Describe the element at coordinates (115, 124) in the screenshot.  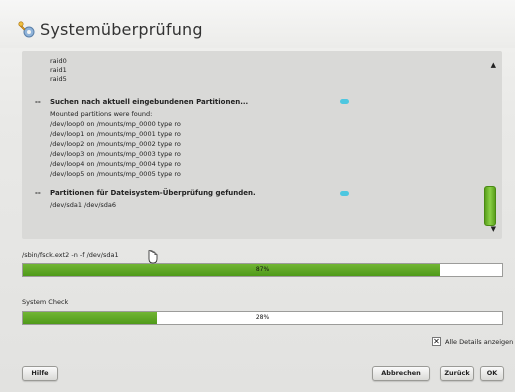
I see `log-line: /dev/loop0 on /mounts/mp_0000 type ro` at that location.